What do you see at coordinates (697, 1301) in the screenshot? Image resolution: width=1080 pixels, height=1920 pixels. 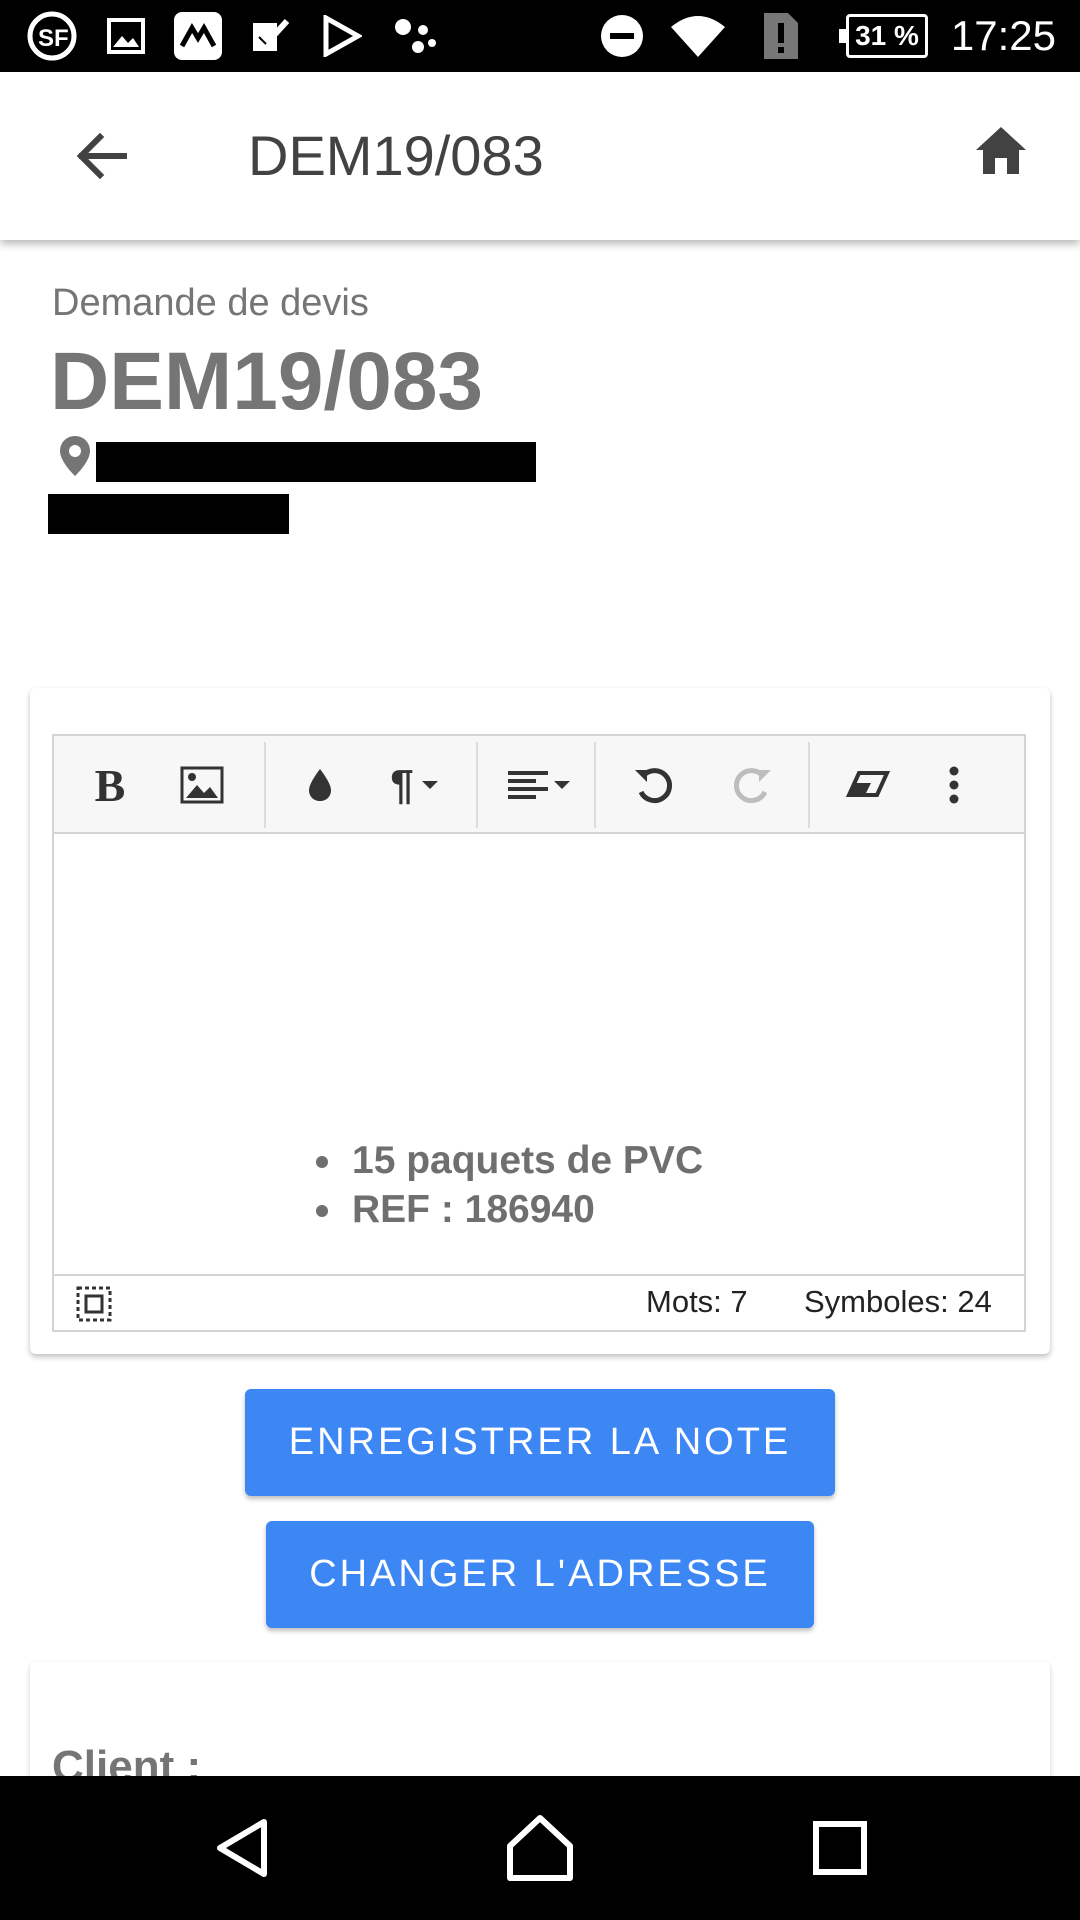 I see `word-count: Mots: 7` at bounding box center [697, 1301].